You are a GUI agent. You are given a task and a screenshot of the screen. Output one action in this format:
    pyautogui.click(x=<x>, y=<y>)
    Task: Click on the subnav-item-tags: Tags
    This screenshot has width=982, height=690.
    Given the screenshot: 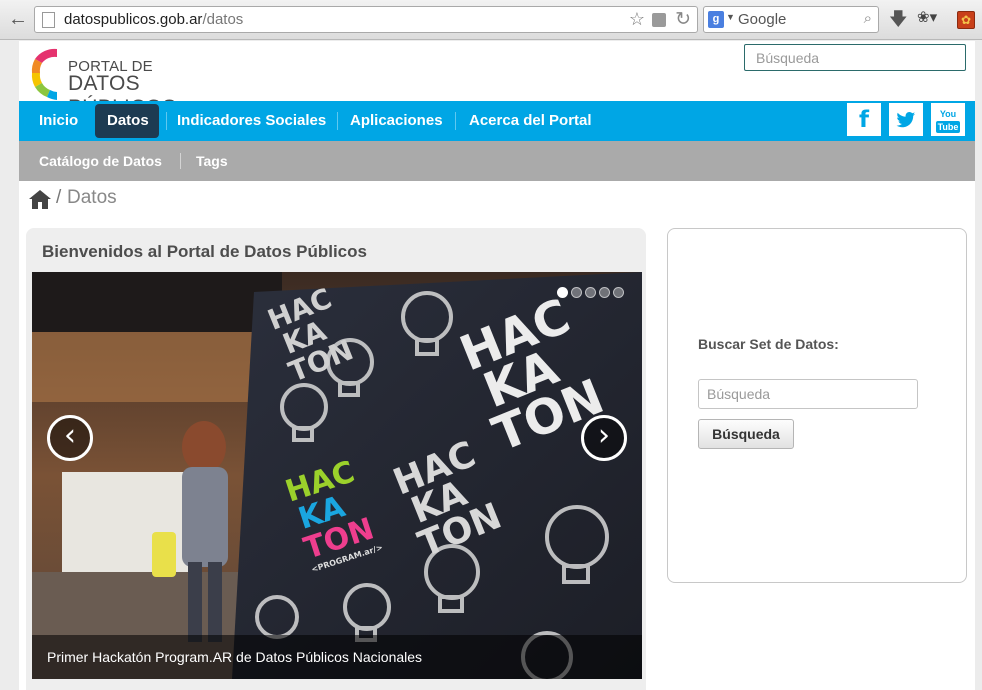 What is the action you would take?
    pyautogui.click(x=212, y=161)
    